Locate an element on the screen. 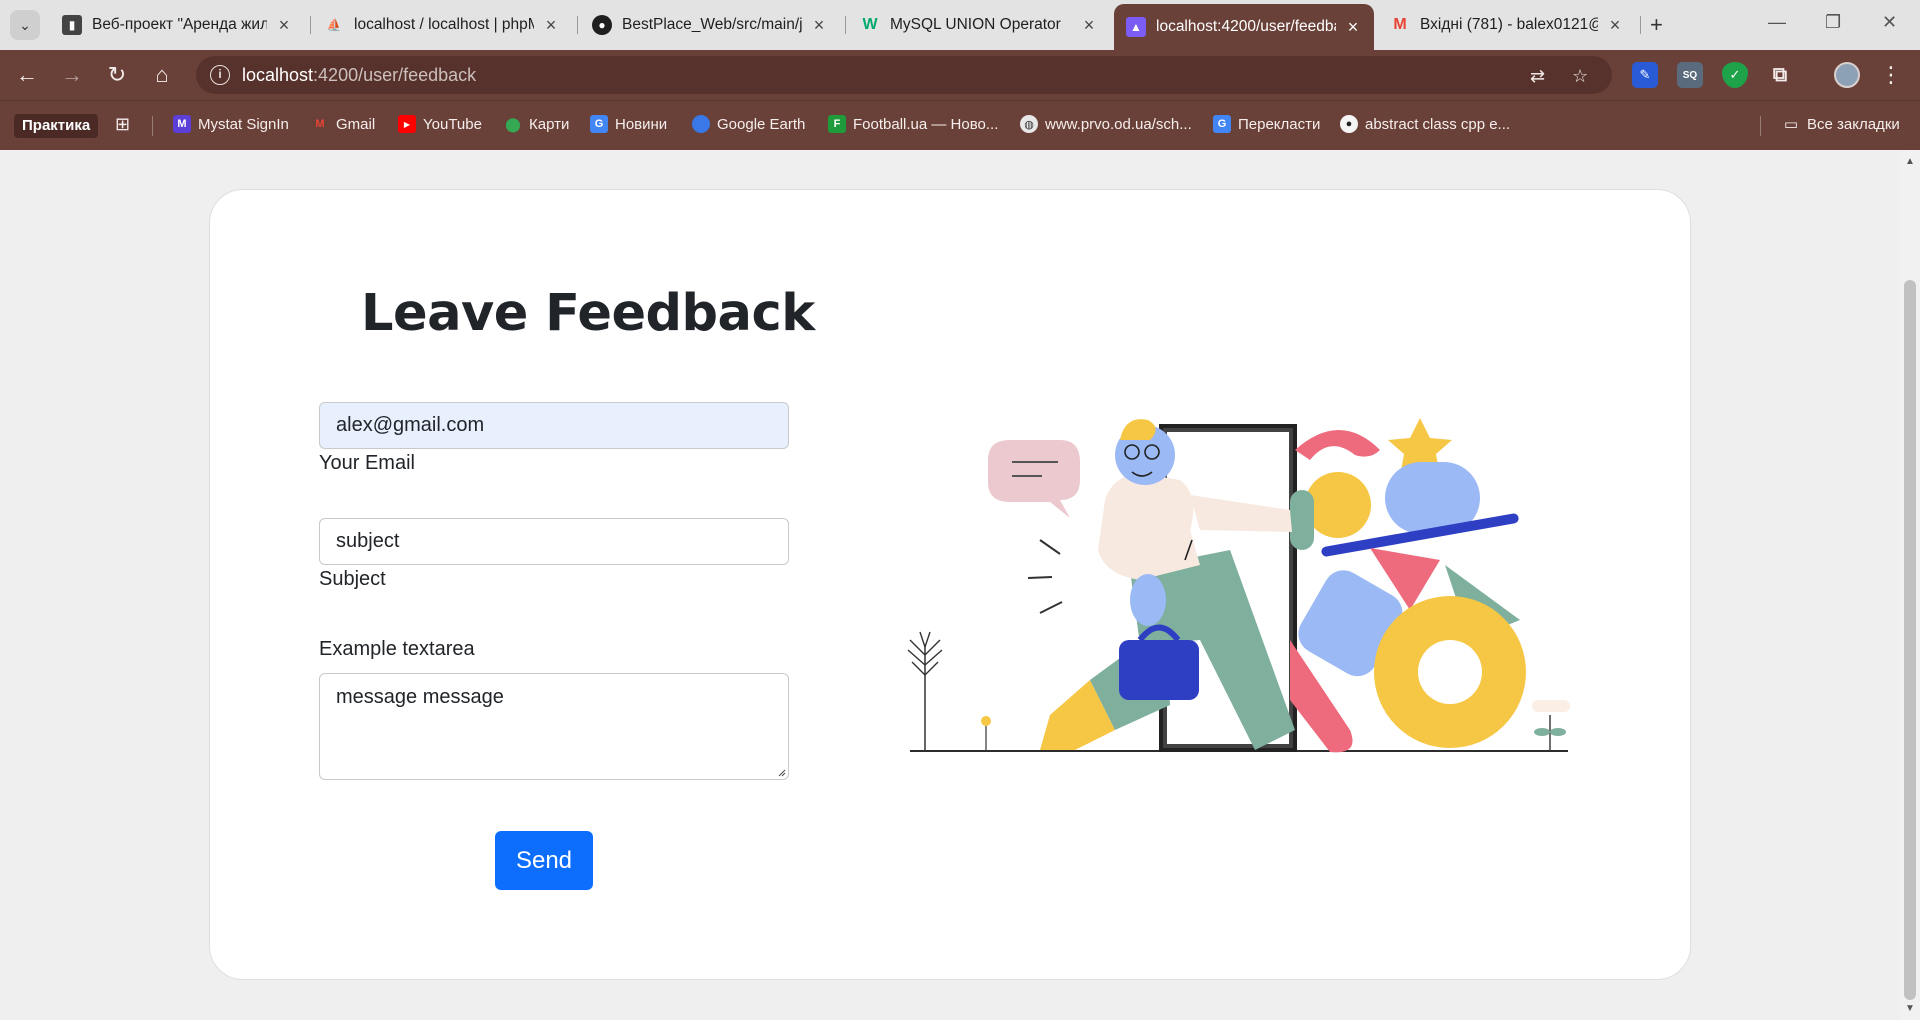 Image resolution: width=1920 pixels, height=1020 pixels. scrollbar-thumb is located at coordinates (1910, 640).